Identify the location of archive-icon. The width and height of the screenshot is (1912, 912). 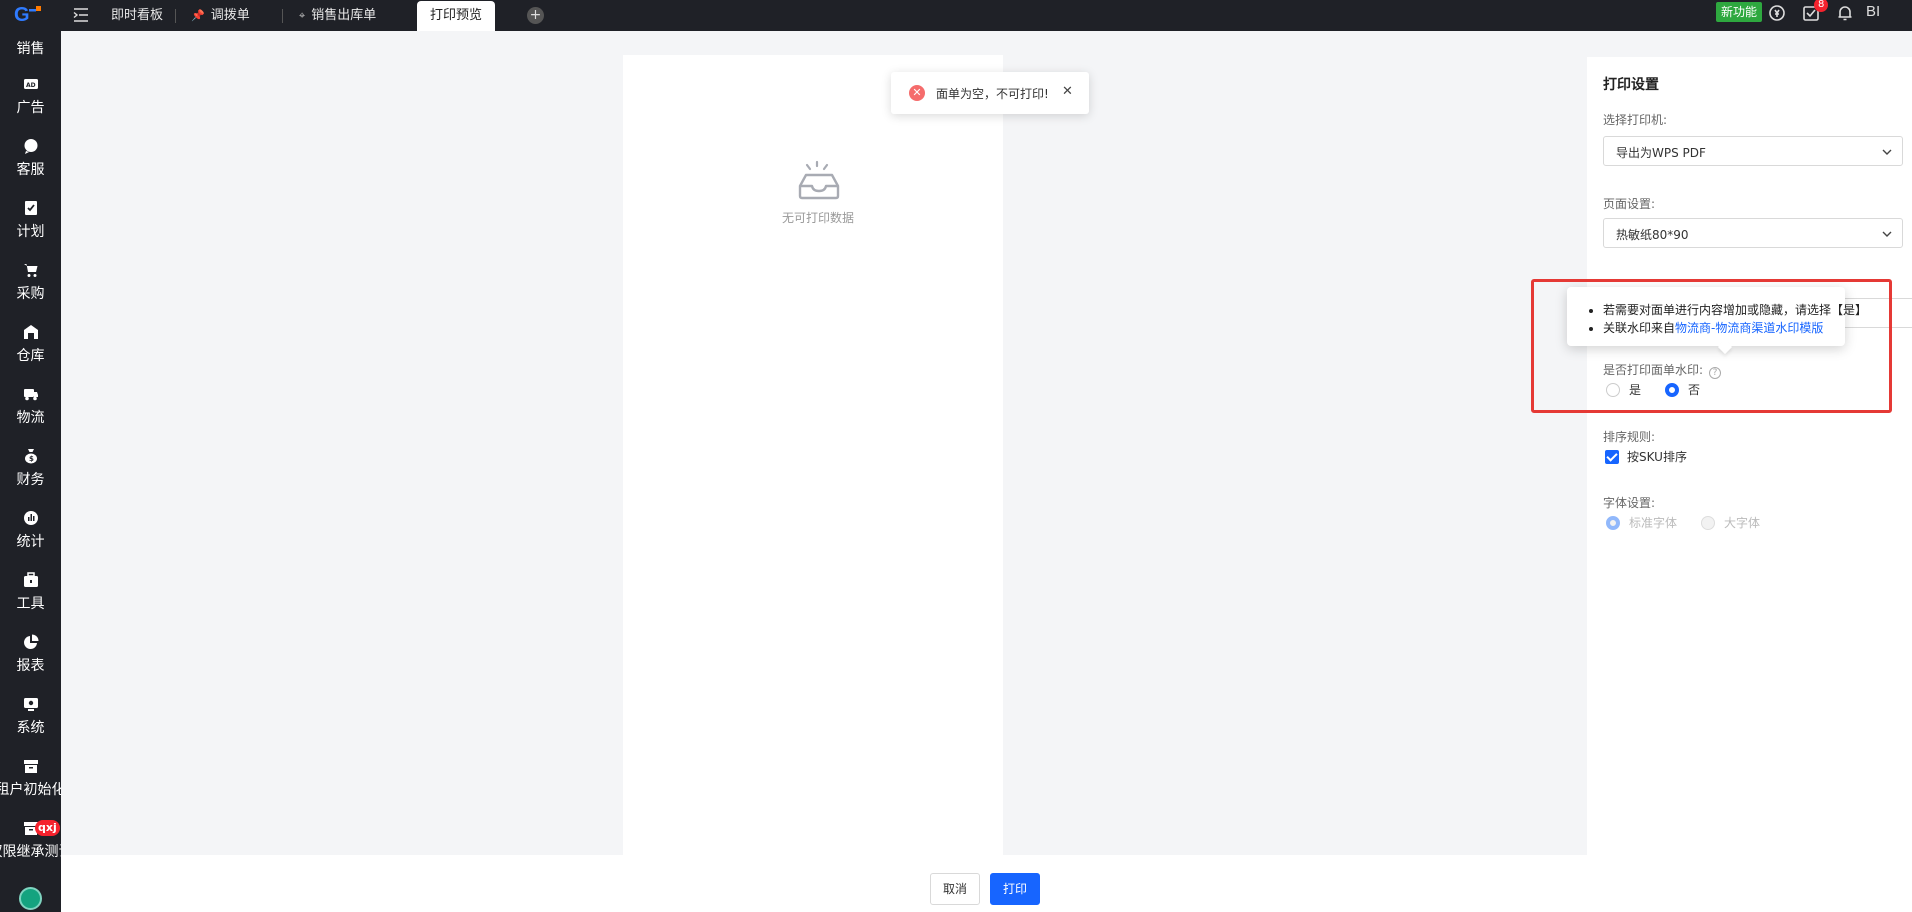
(30, 766).